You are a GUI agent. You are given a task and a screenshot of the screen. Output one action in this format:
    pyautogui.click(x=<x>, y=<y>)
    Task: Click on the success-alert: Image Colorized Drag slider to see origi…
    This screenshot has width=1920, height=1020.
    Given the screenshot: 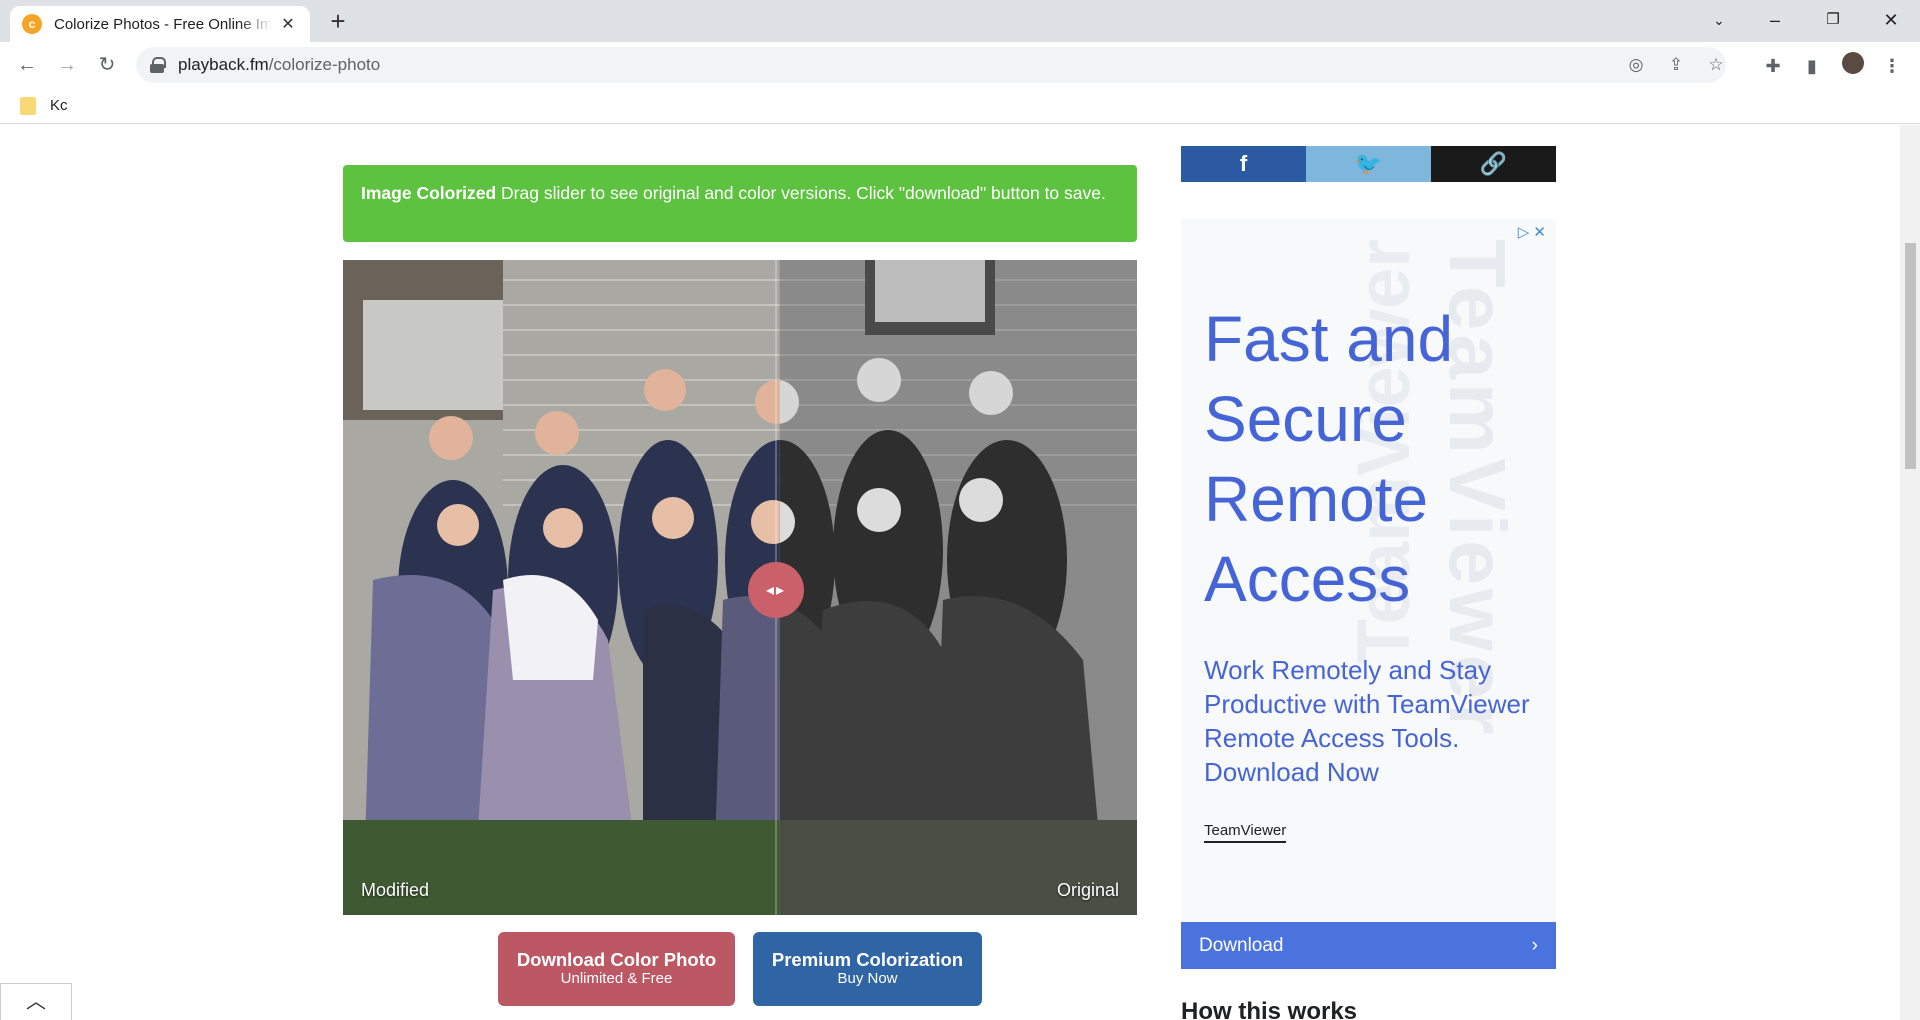 What is the action you would take?
    pyautogui.click(x=740, y=203)
    